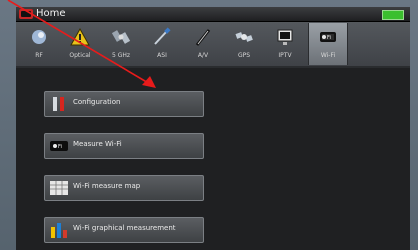 This screenshot has height=250, width=418. Describe the element at coordinates (121, 37) in the screenshot. I see `satellite-icon` at that location.